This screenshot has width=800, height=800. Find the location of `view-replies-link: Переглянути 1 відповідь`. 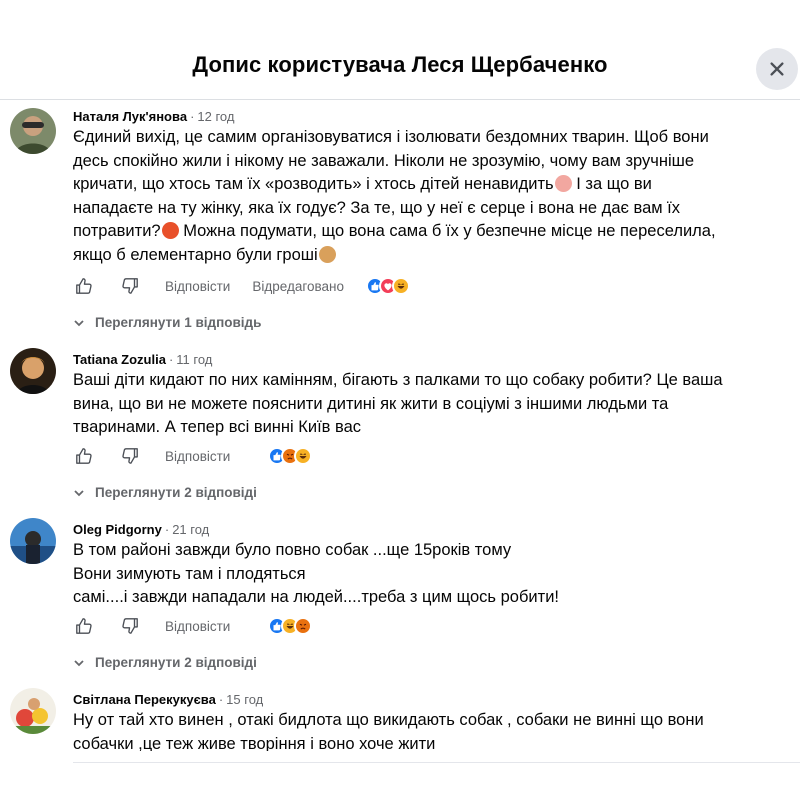

view-replies-link: Переглянути 1 відповідь is located at coordinates (167, 322).